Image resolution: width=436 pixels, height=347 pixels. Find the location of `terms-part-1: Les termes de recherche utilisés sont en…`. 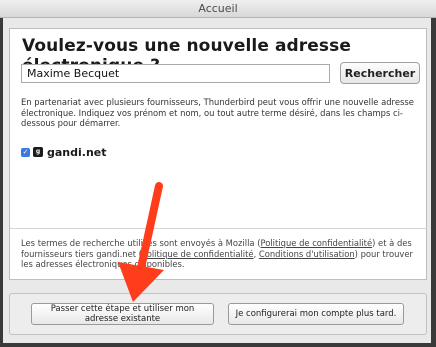

terms-part-1: Les termes de recherche utilisés sont en… is located at coordinates (141, 243).